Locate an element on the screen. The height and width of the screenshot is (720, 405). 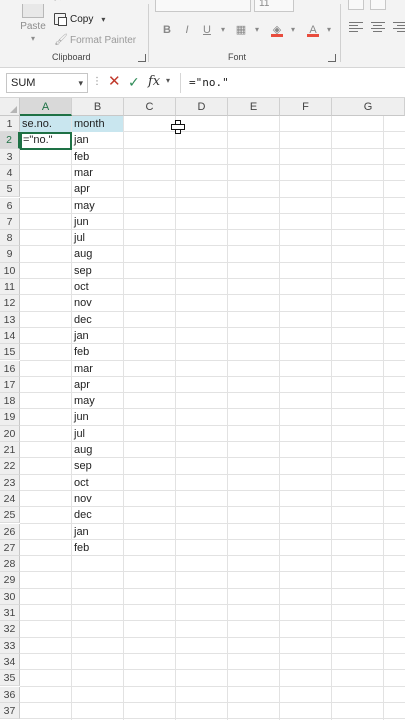
format-painter-button: 🖌 Format Painter is located at coordinates (95, 40).